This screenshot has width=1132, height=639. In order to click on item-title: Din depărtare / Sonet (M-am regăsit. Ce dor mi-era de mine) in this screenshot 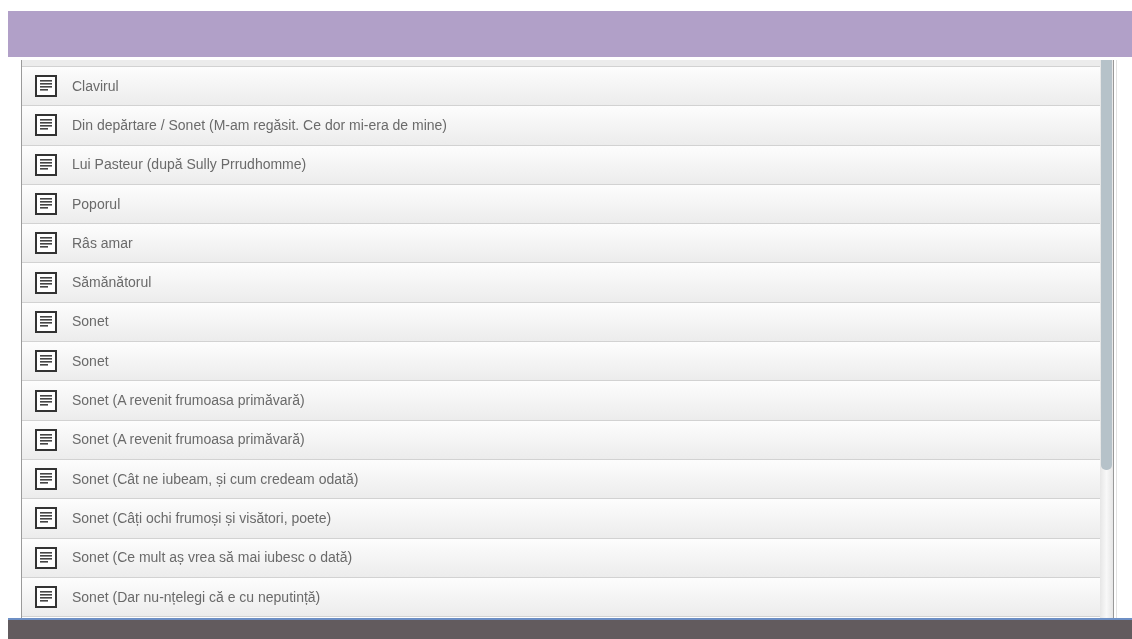, I will do `click(260, 125)`.